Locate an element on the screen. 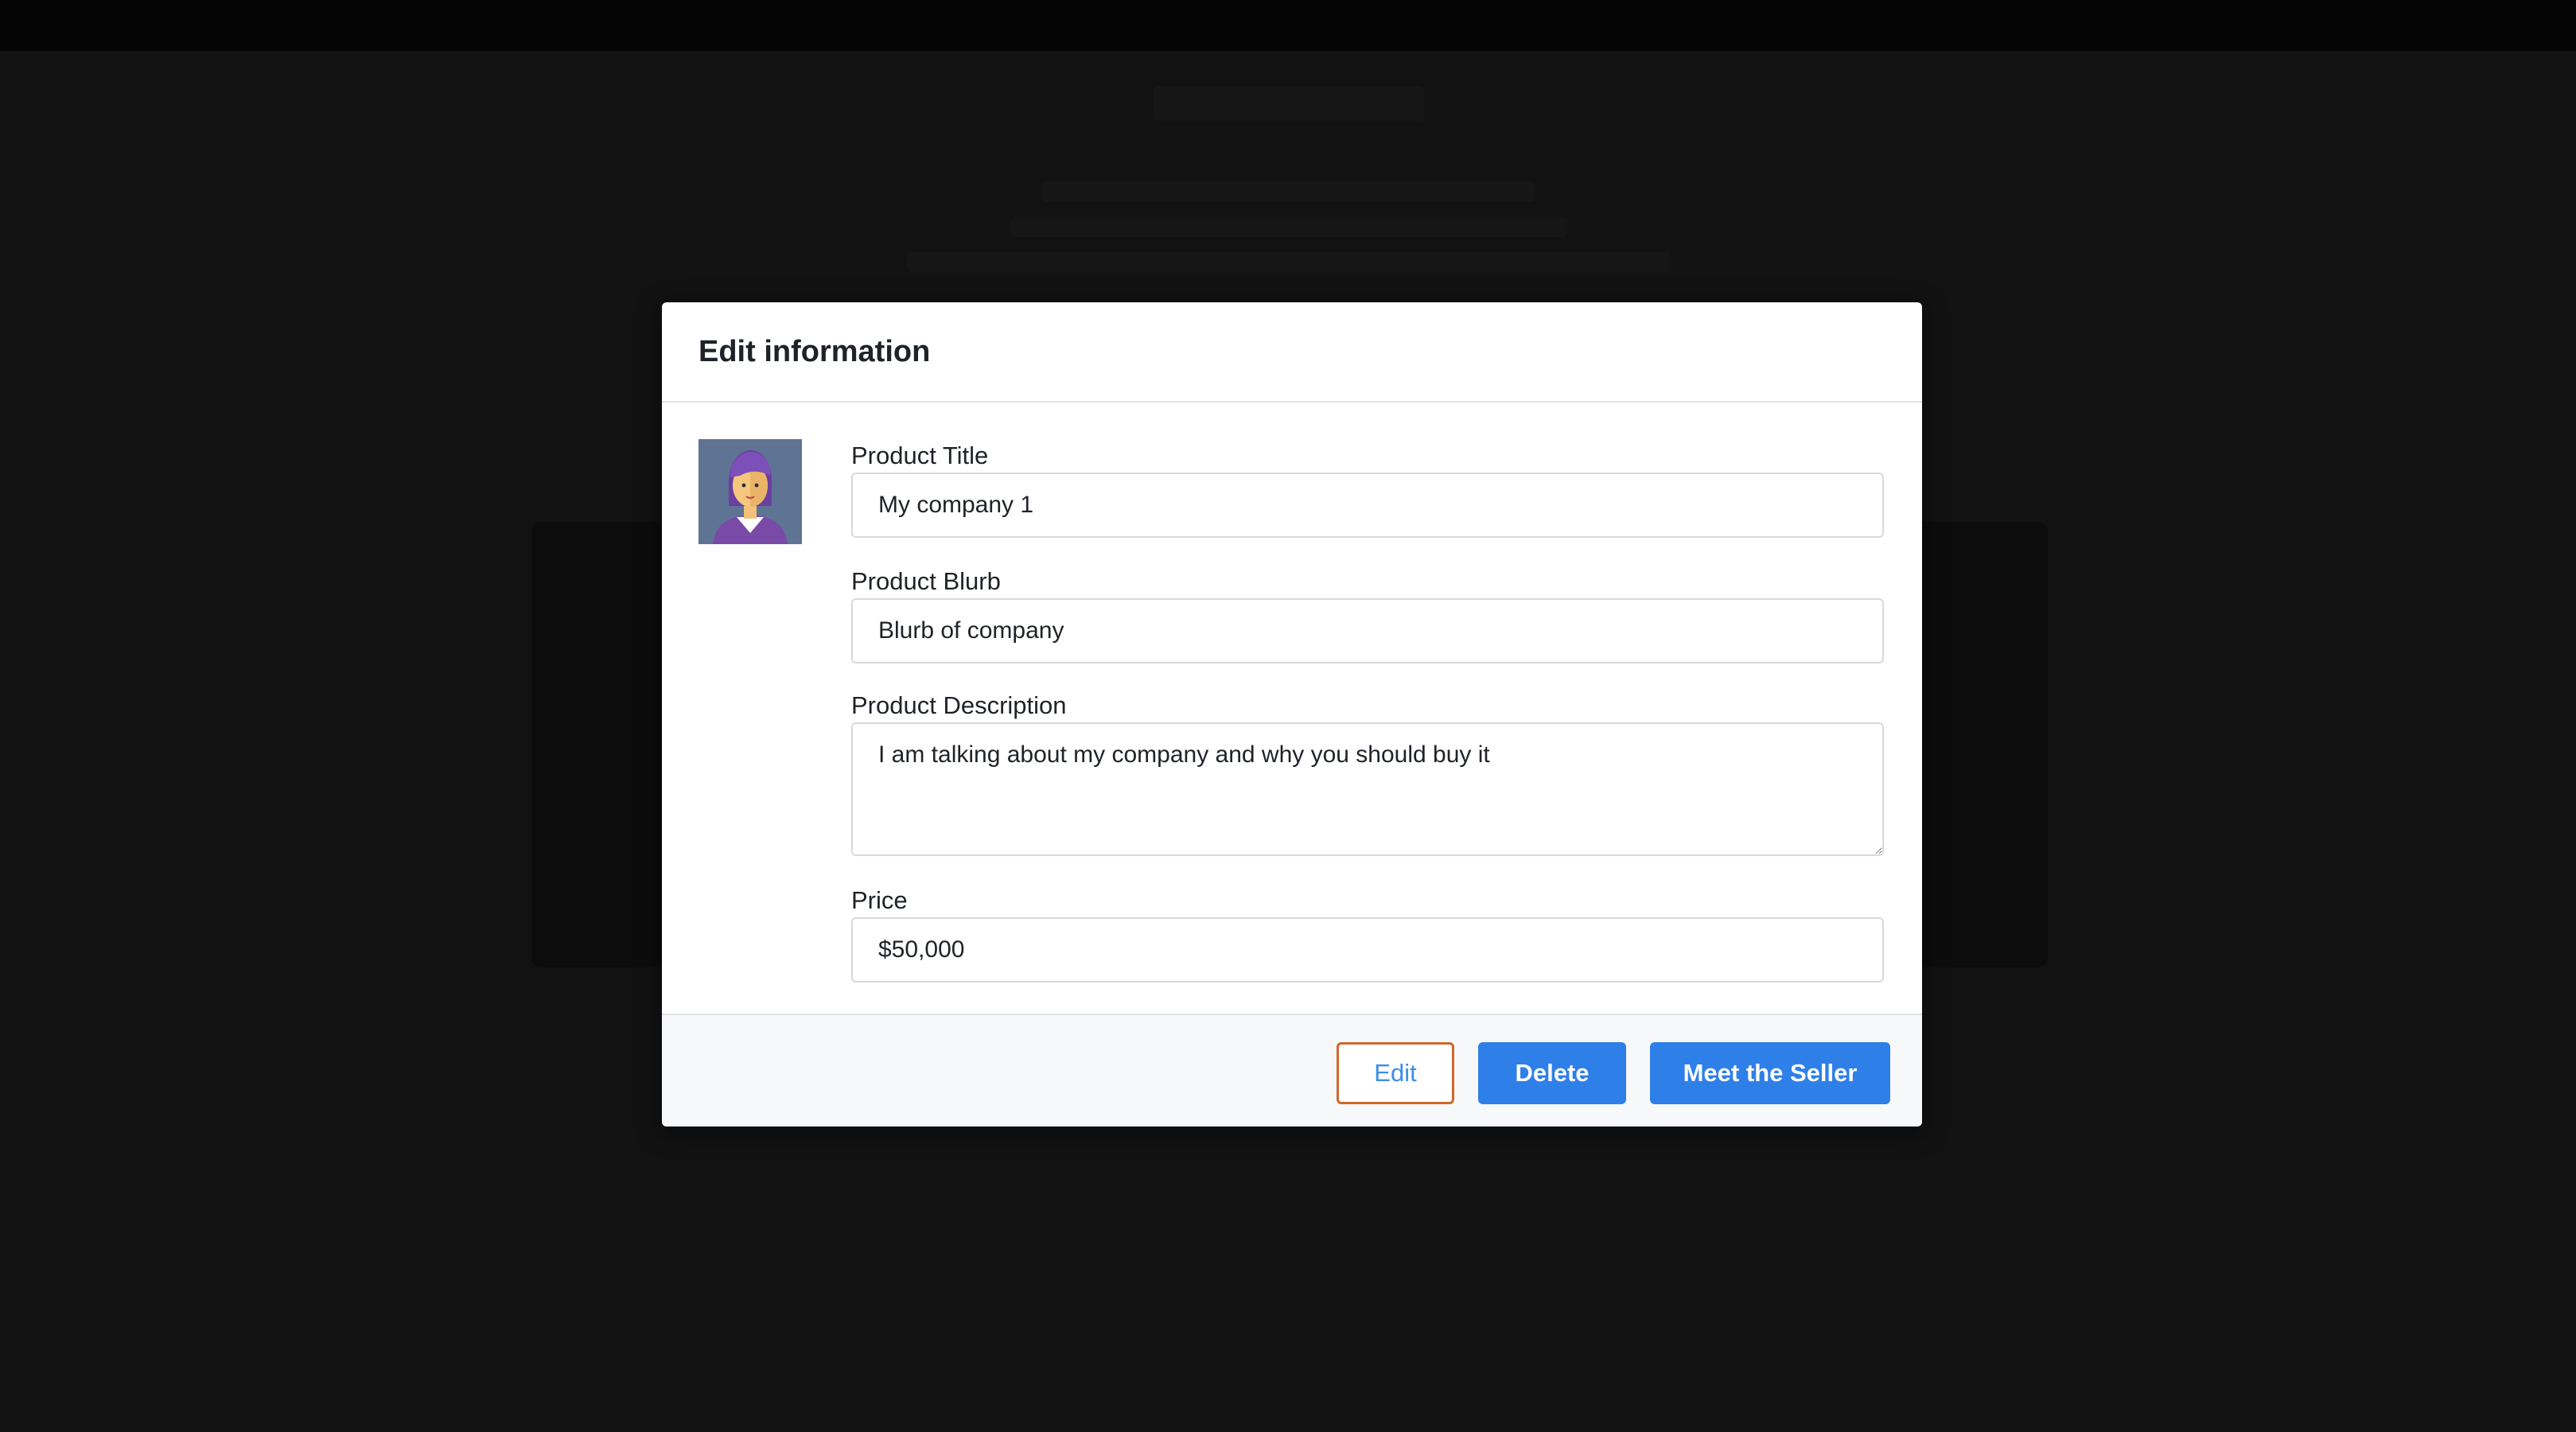 The height and width of the screenshot is (1432, 2576). modal-title: Edit information is located at coordinates (815, 351).